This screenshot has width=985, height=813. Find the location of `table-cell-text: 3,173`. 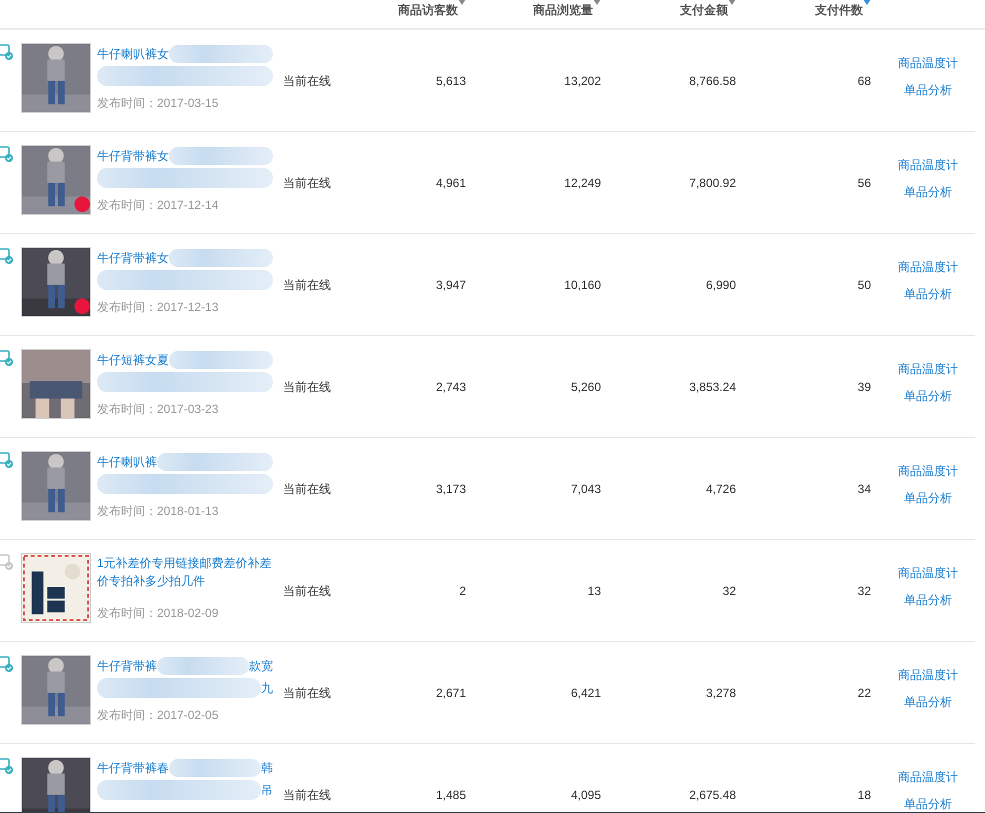

table-cell-text: 3,173 is located at coordinates (451, 489).